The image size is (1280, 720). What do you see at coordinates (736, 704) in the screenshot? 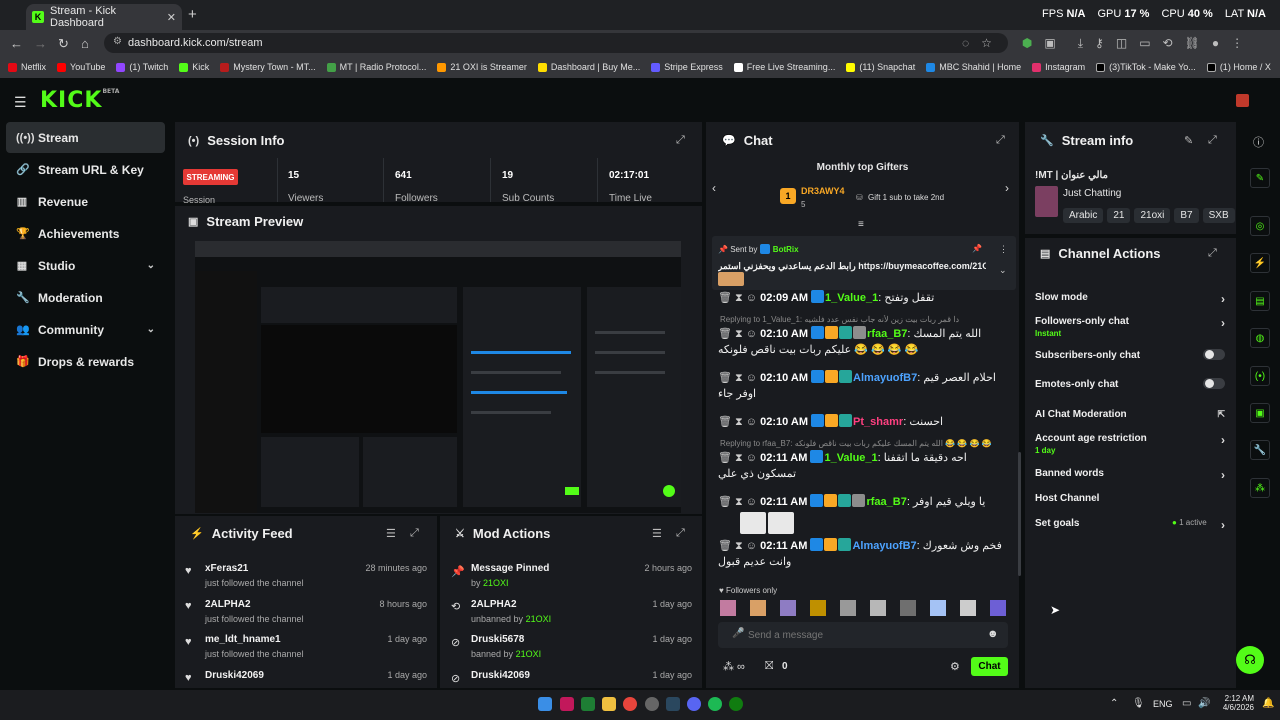
I see `xbox-icon` at bounding box center [736, 704].